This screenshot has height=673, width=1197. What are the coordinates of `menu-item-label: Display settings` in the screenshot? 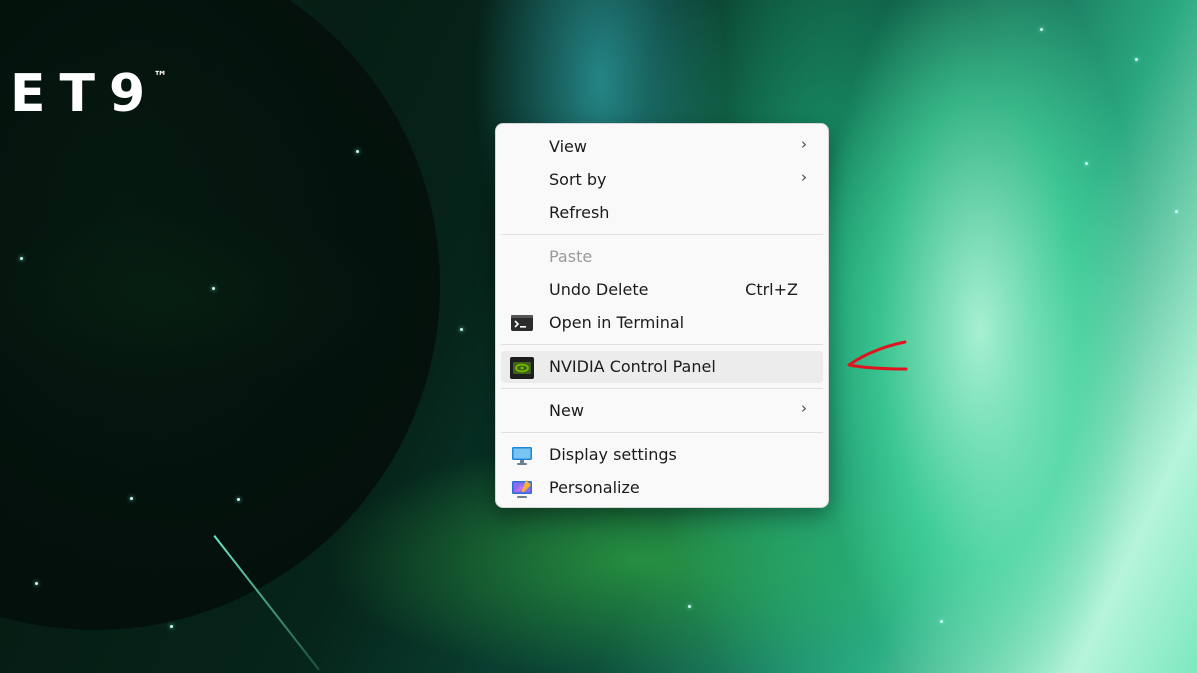 It's located at (613, 454).